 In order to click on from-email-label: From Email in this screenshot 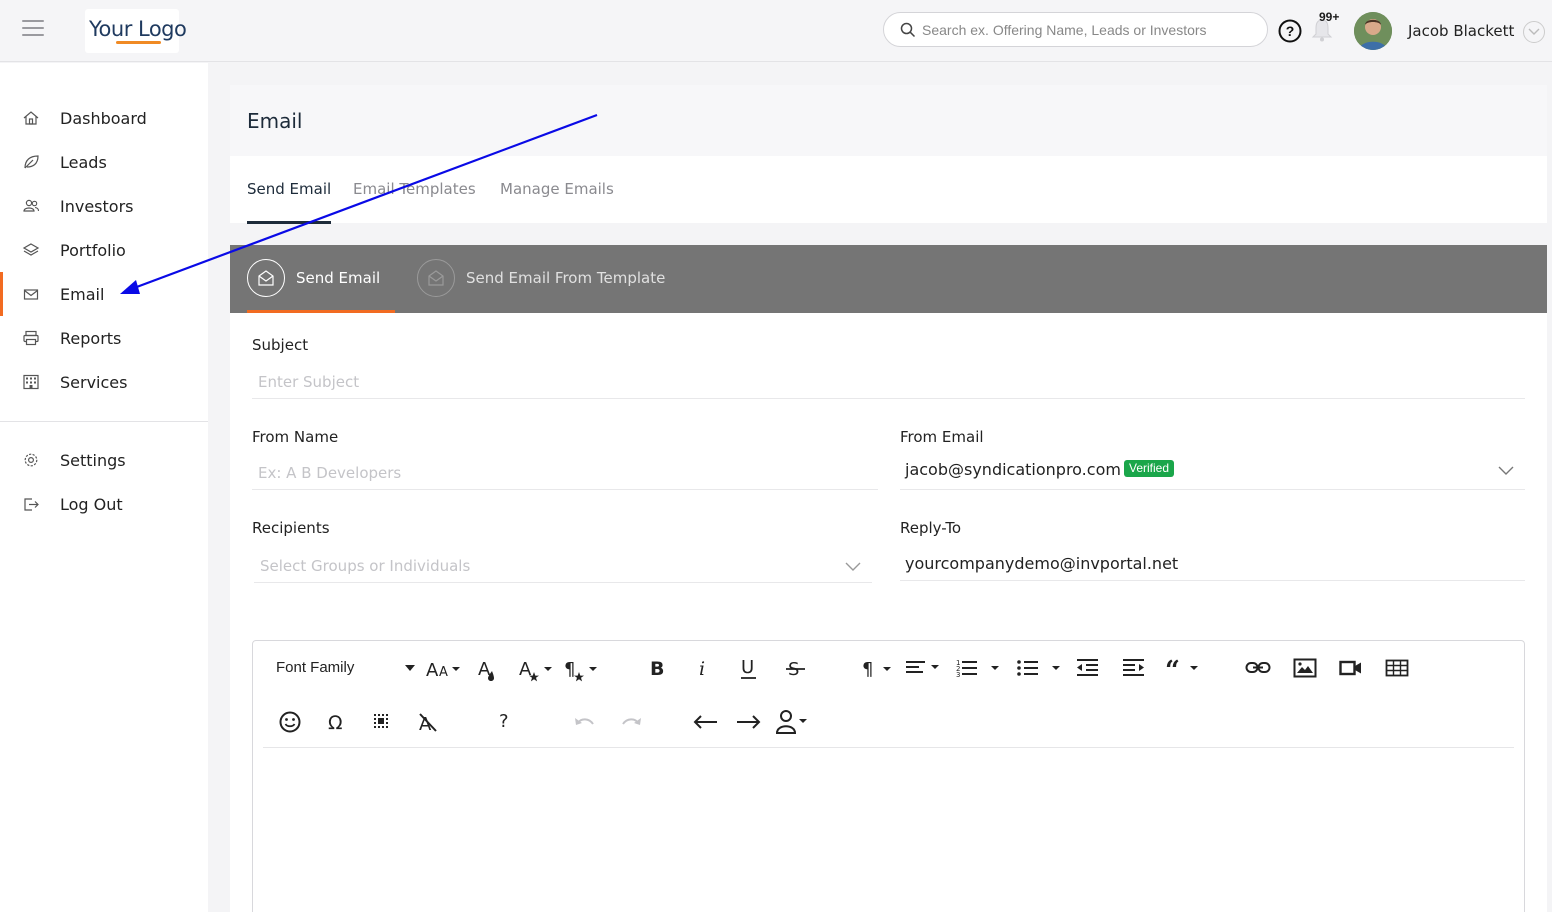, I will do `click(942, 437)`.